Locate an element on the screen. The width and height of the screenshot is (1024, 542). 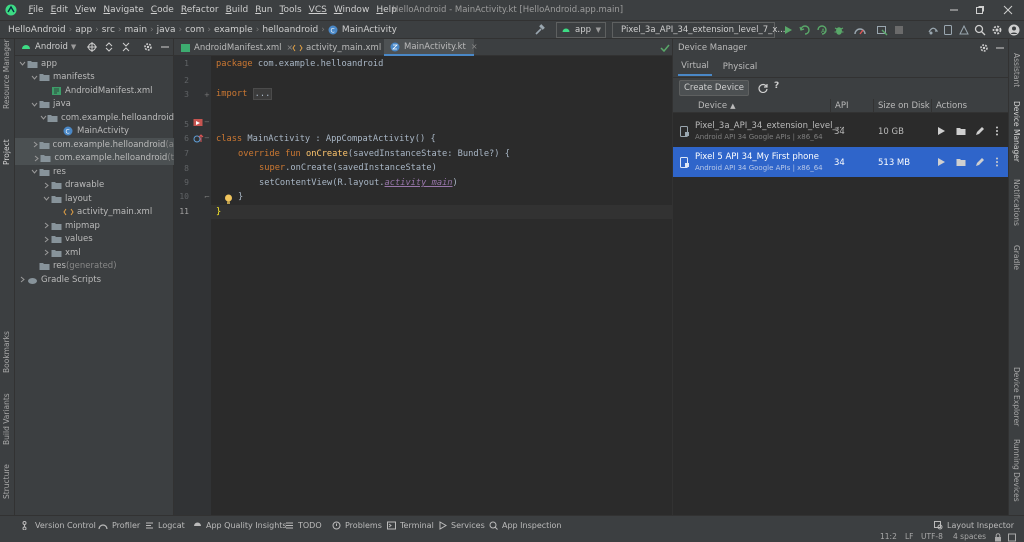
close-window-button is located at coordinates (1008, 10).